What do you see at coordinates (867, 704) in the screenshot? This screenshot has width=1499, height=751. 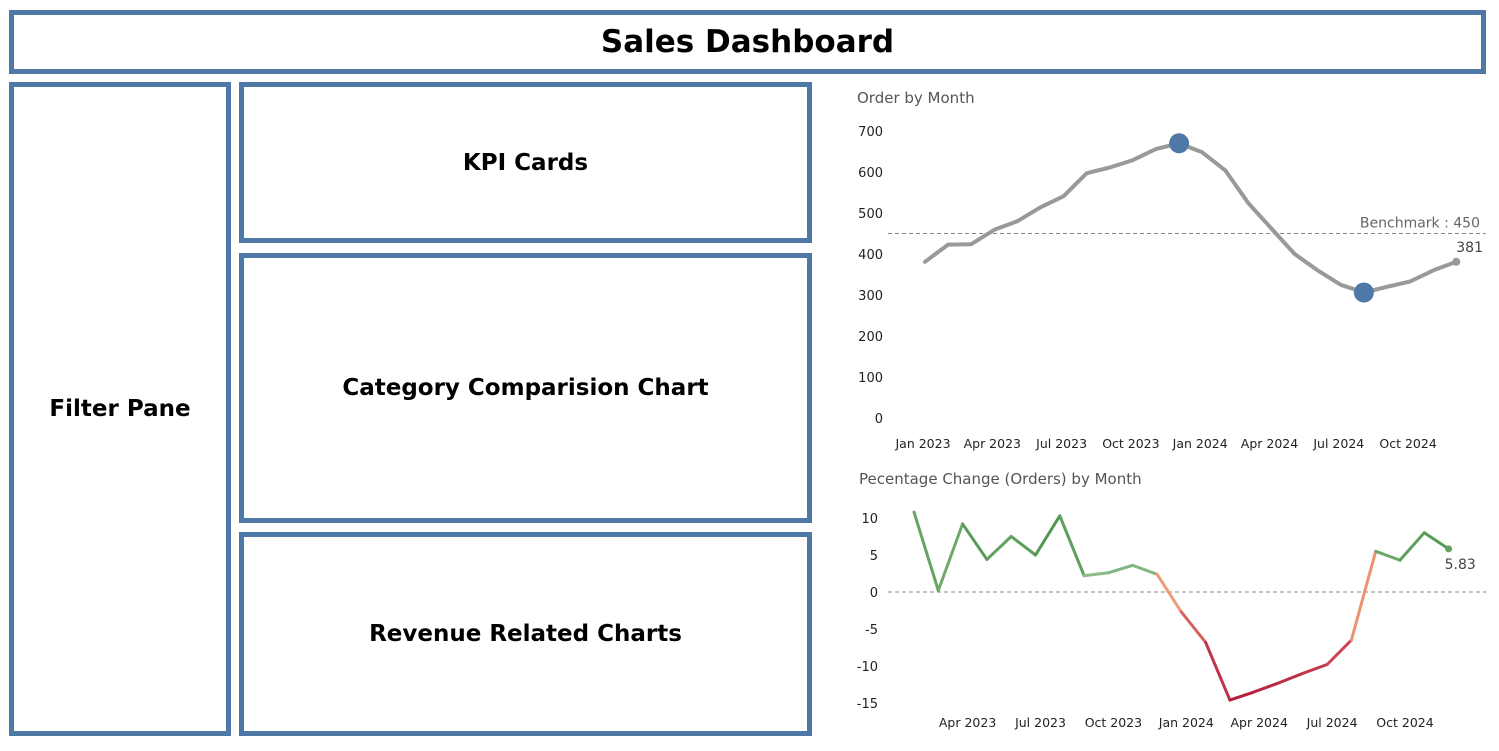 I see `y-tick-label: -15` at bounding box center [867, 704].